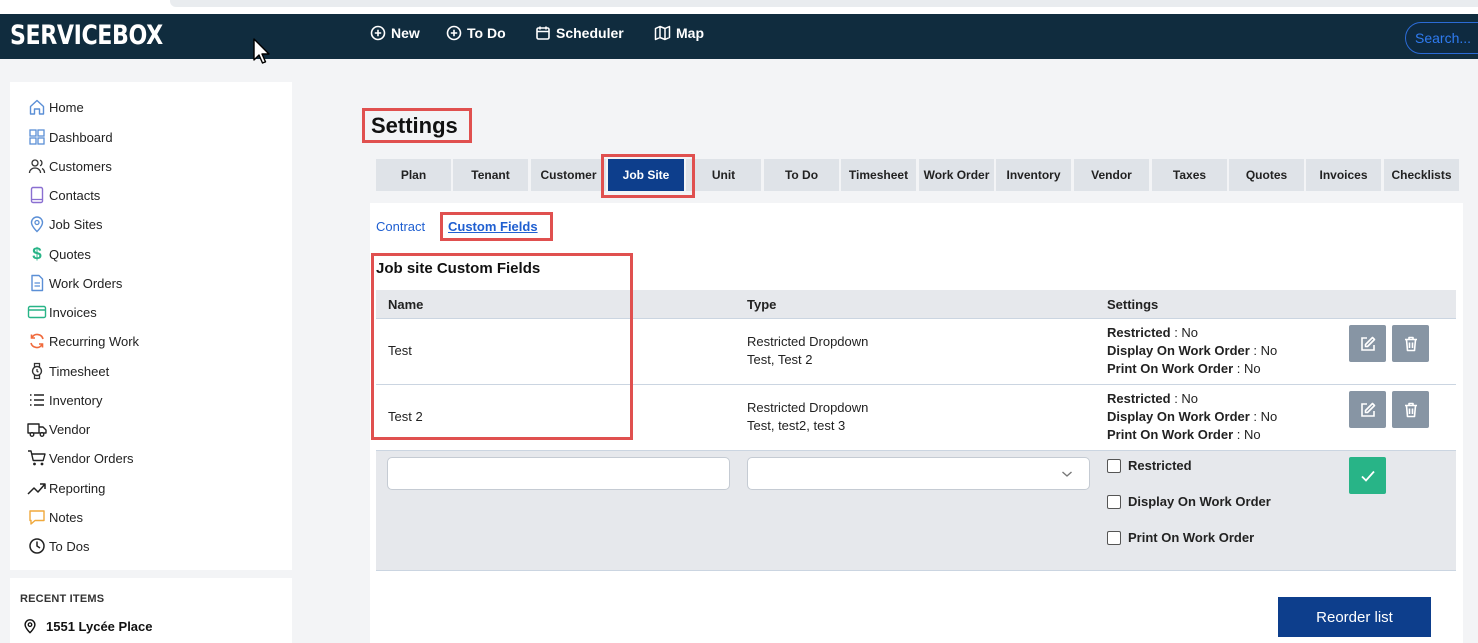 The height and width of the screenshot is (643, 1478). I want to click on trash-icon, so click(1410, 343).